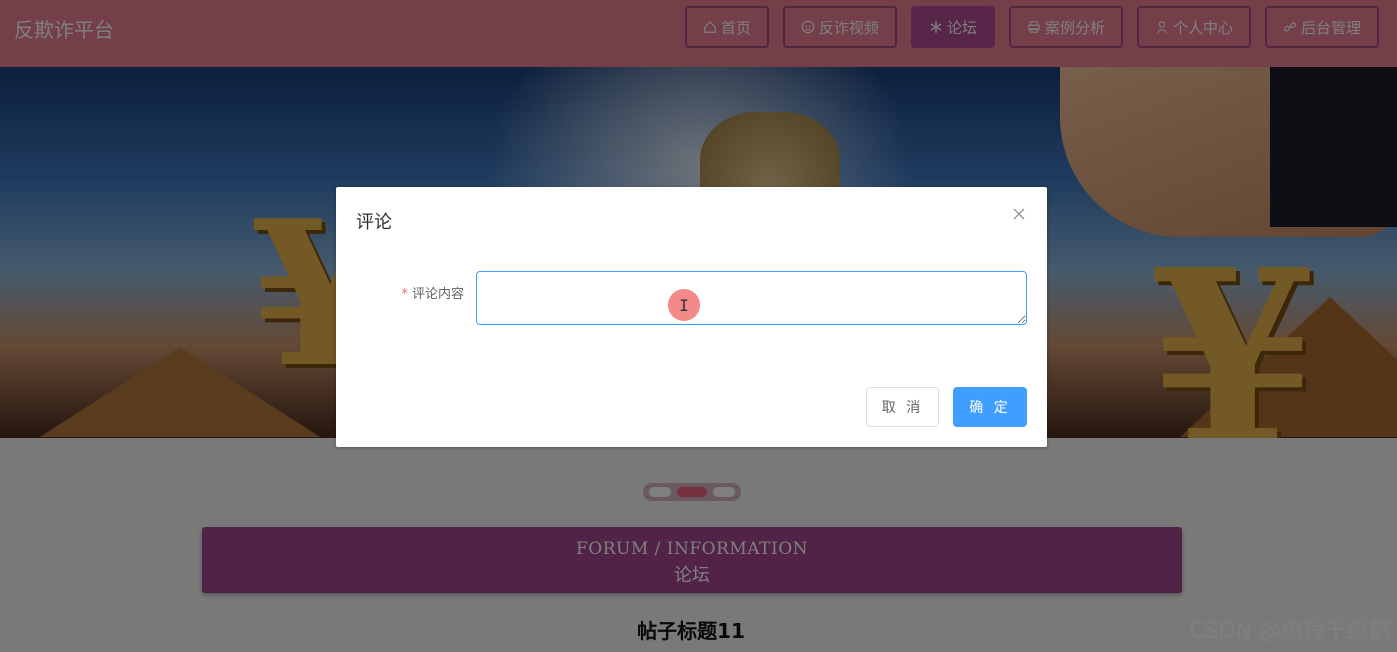  Describe the element at coordinates (684, 305) in the screenshot. I see `mouse-cursor-indicator: I` at that location.